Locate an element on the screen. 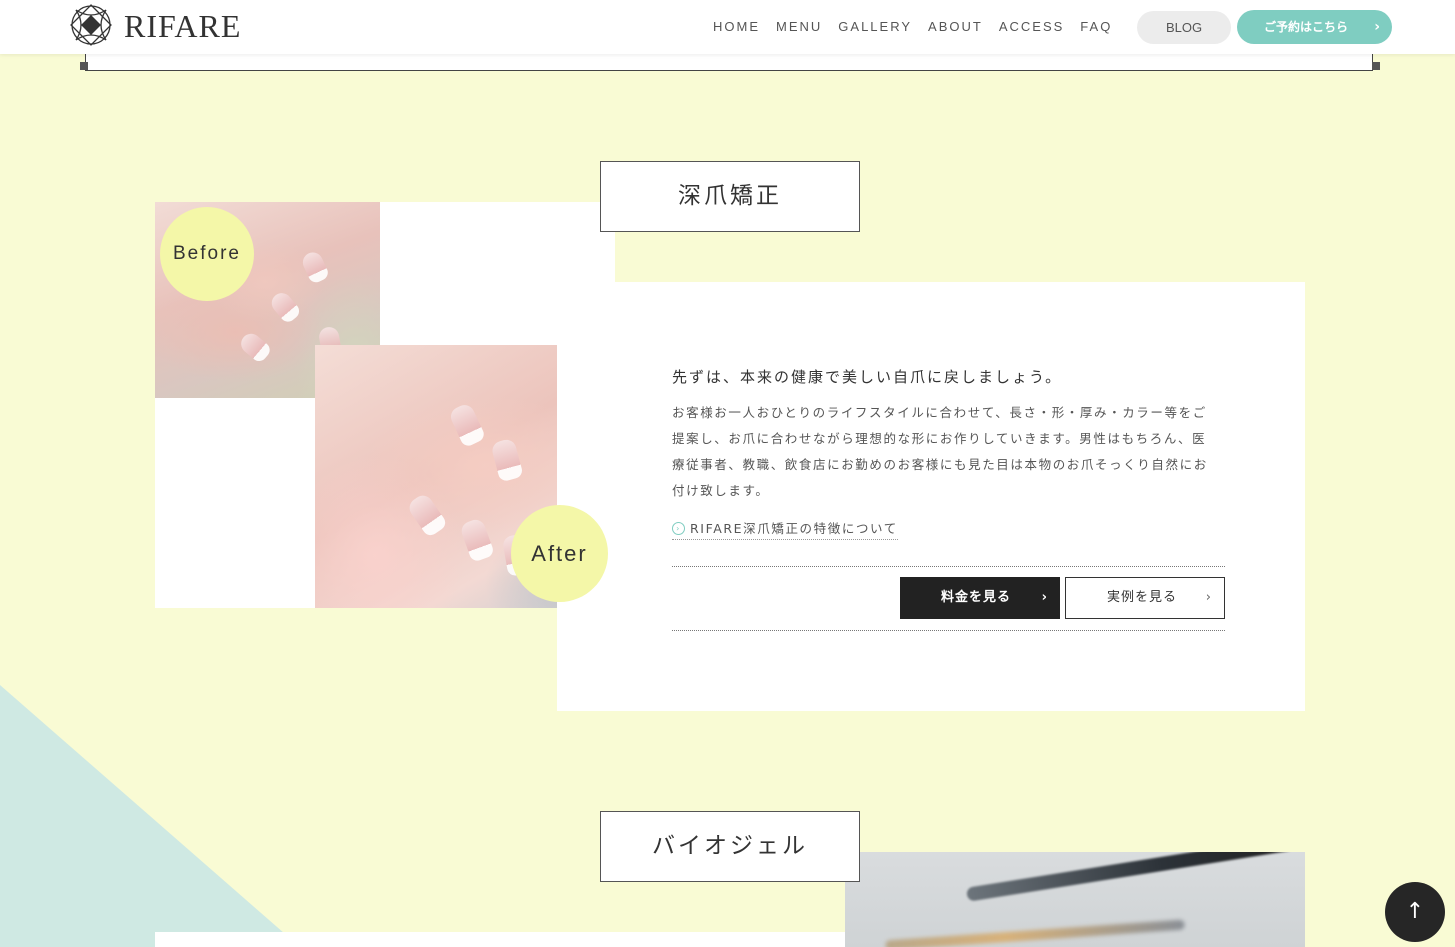  frame-corner-right is located at coordinates (1376, 66).